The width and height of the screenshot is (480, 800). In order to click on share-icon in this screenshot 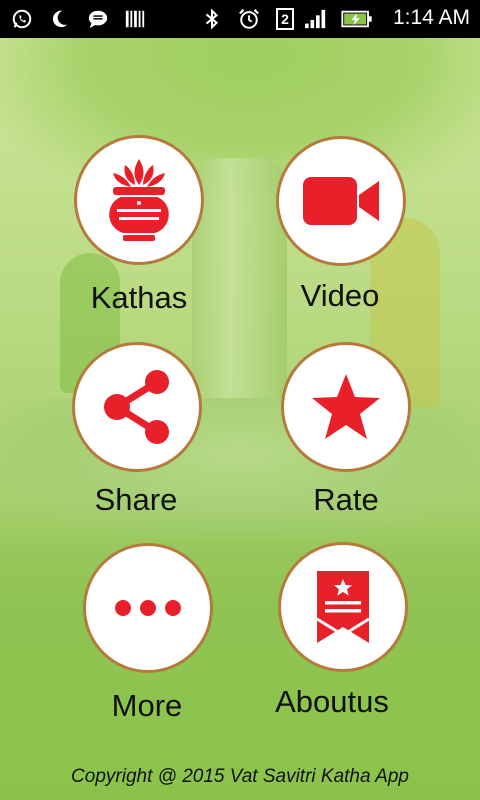, I will do `click(136, 407)`.